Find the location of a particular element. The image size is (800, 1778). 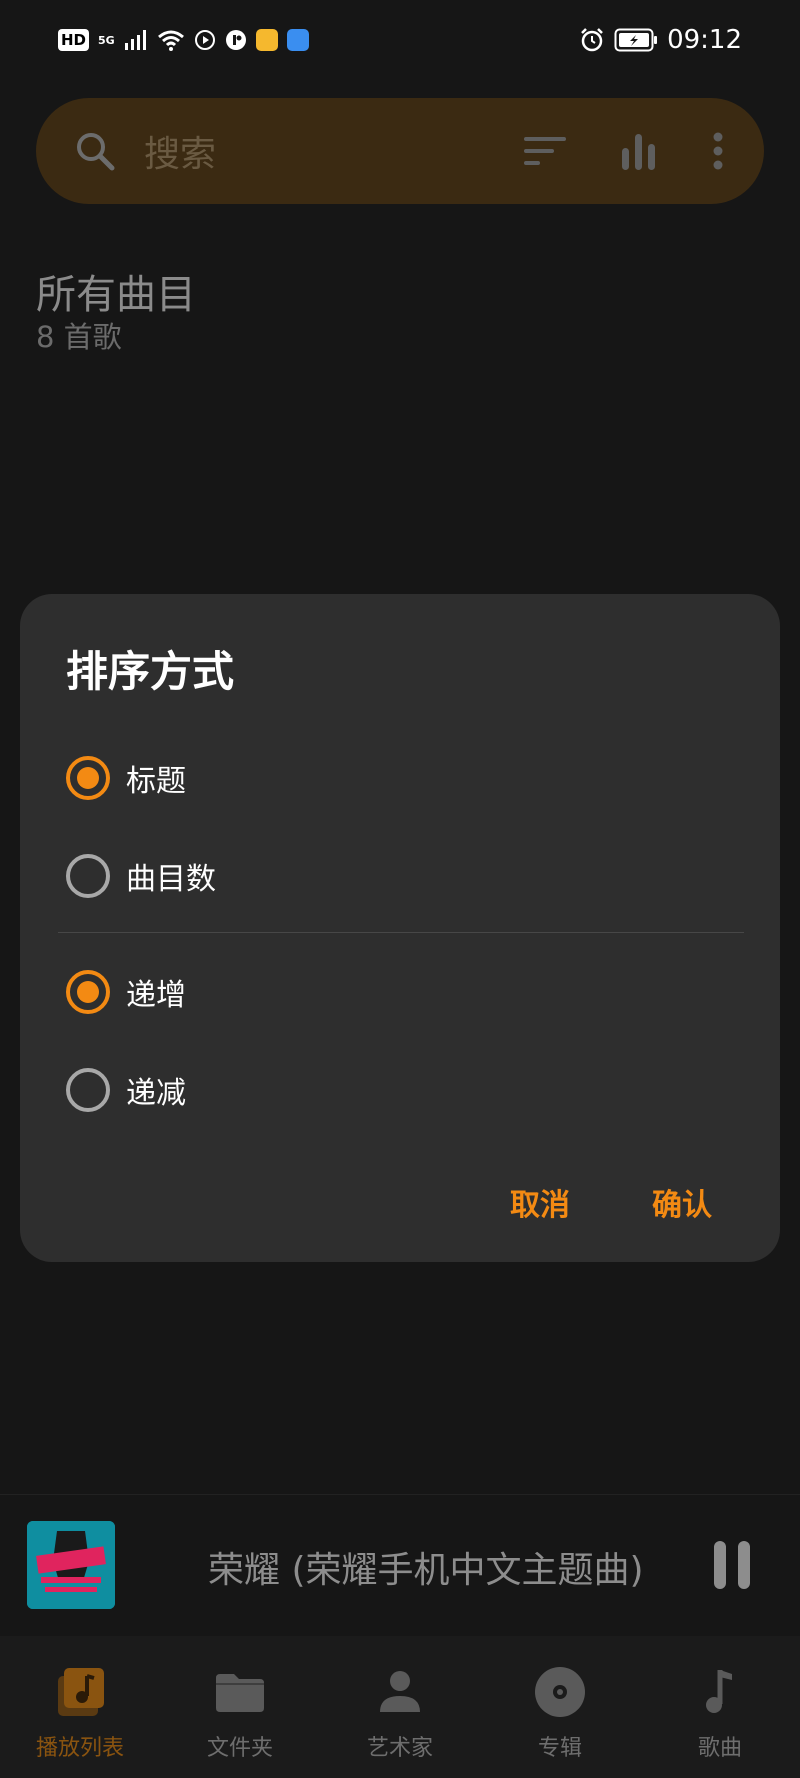

dialog-divider is located at coordinates (401, 932).